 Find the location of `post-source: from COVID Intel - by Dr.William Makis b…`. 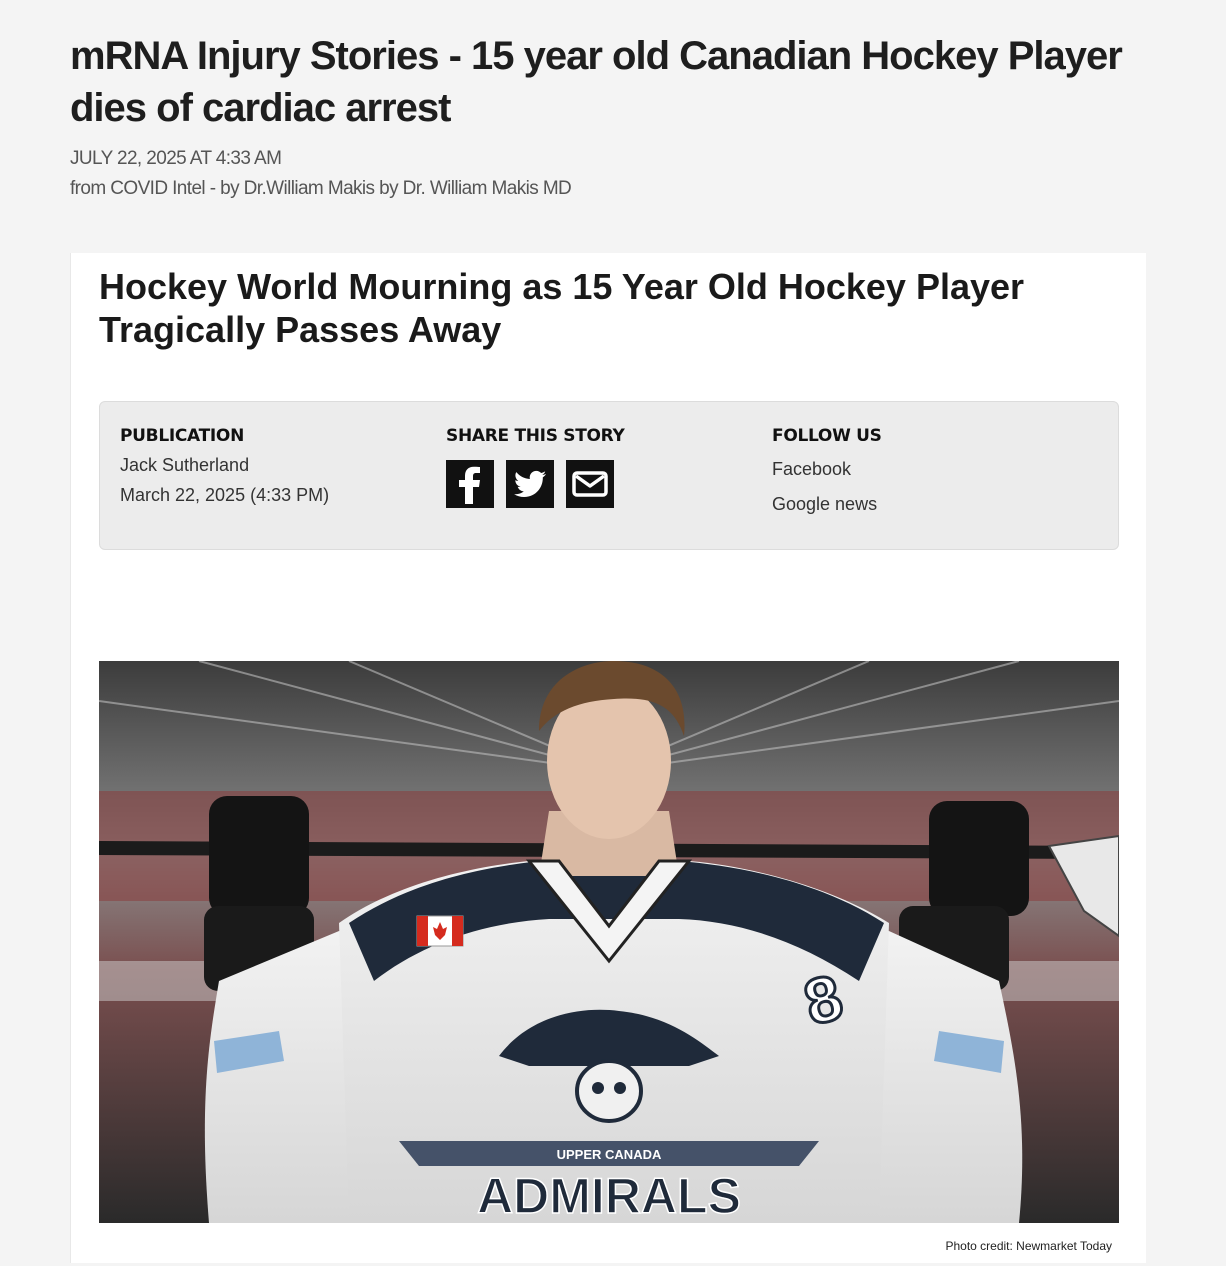

post-source: from COVID Intel - by Dr.William Makis b… is located at coordinates (321, 188).